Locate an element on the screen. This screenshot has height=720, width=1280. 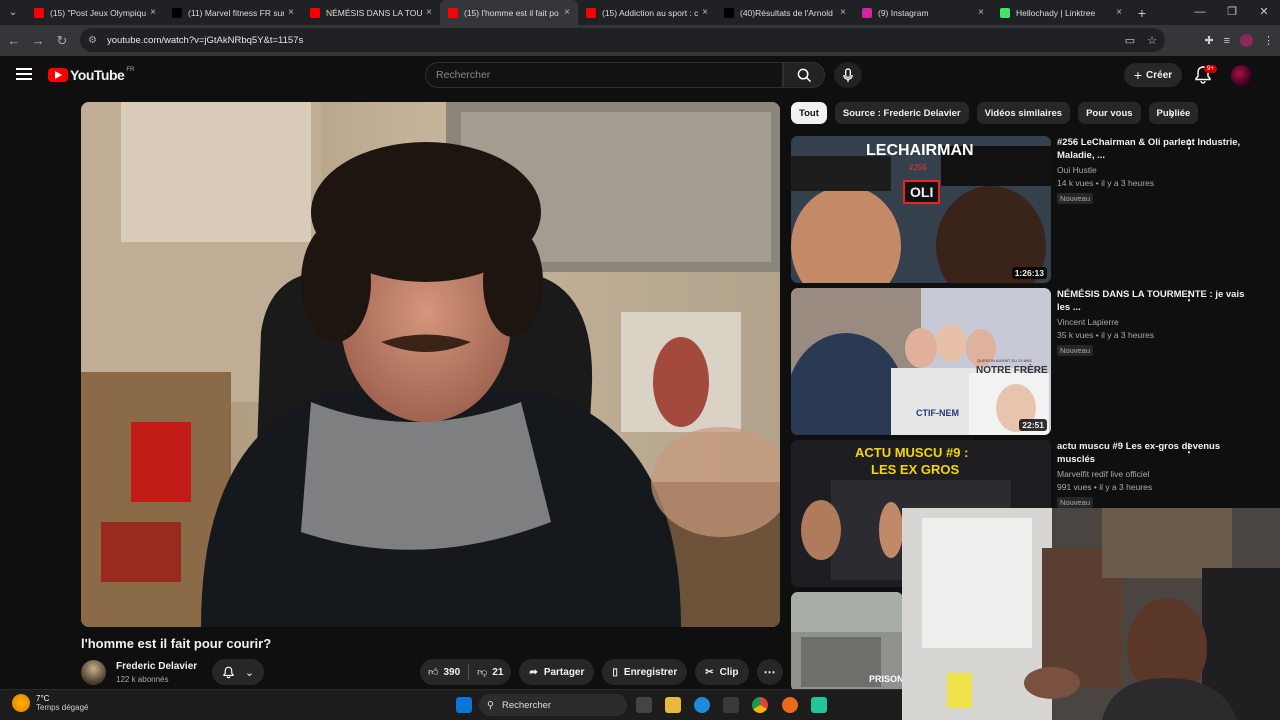
recommendation-thumbnail: PRISON is located at coordinates (847, 642).